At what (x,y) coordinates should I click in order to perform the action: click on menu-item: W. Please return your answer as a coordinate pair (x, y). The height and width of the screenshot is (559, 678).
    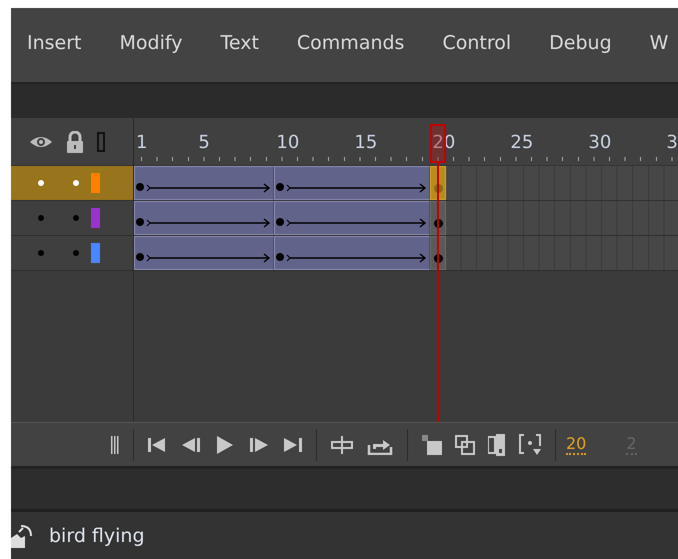
    Looking at the image, I should click on (659, 45).